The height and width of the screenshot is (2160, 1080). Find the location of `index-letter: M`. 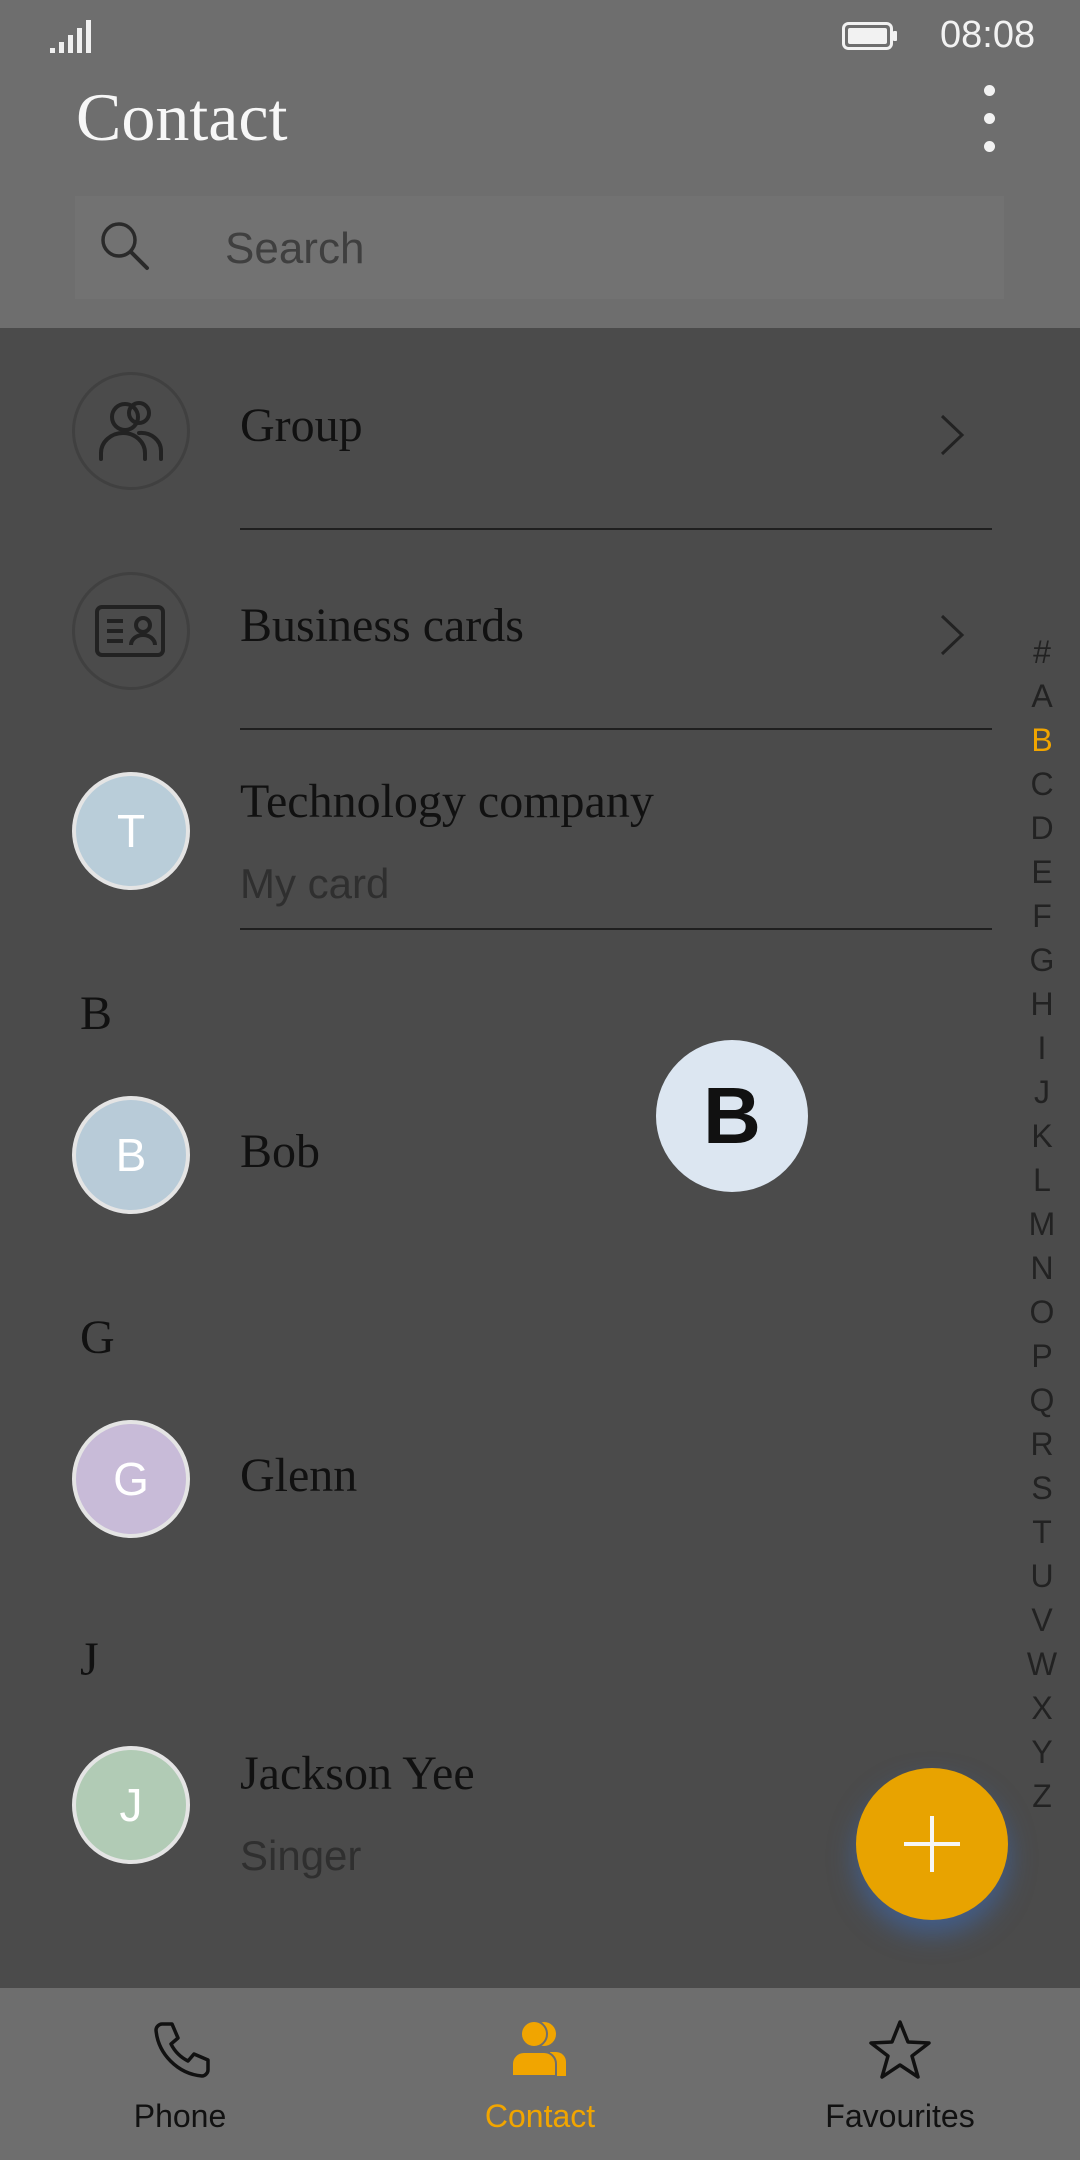

index-letter: M is located at coordinates (1042, 1224).